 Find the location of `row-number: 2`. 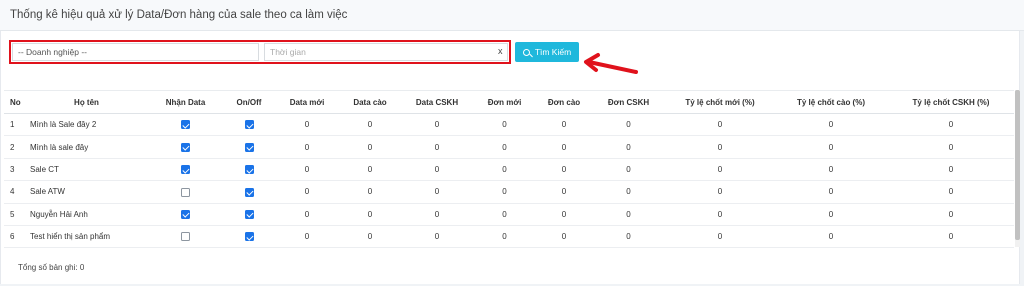

row-number: 2 is located at coordinates (14, 147).